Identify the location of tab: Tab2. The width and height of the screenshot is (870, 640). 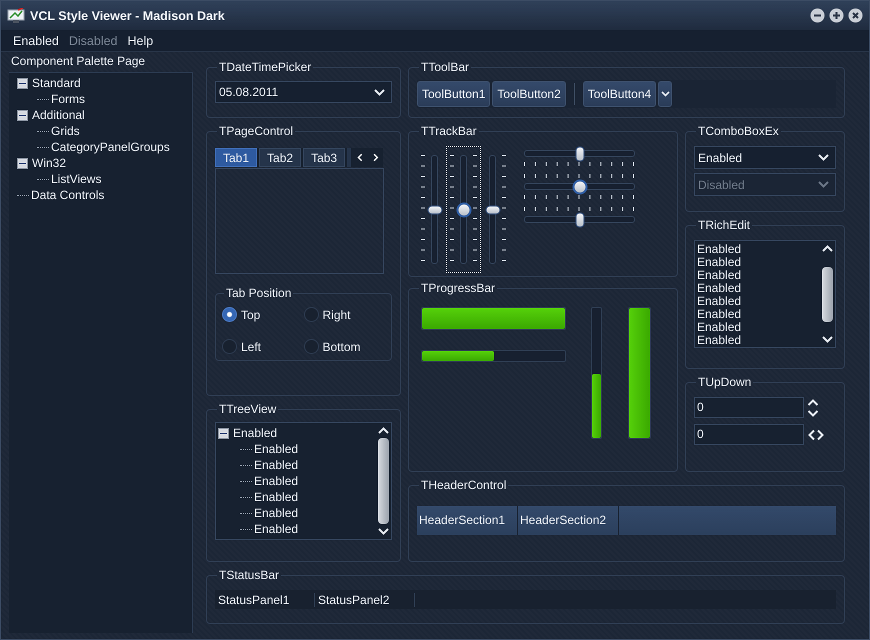
(280, 157).